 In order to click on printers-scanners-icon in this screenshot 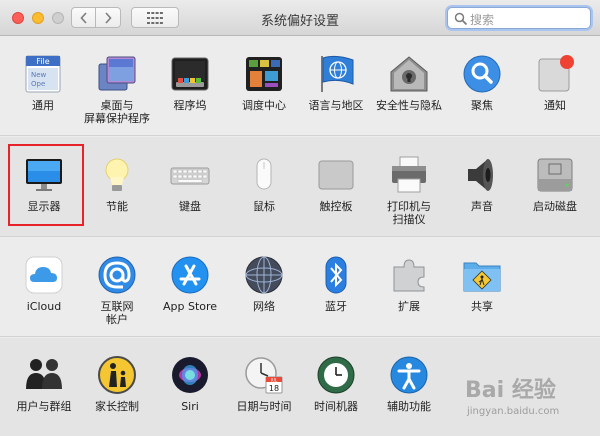, I will do `click(409, 174)`.